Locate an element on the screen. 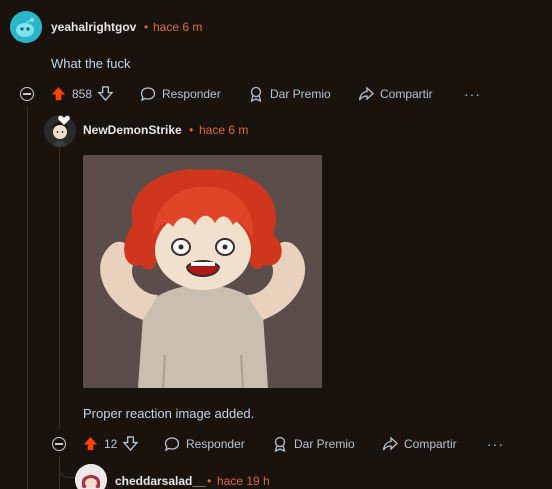  vote-bar: 858 is located at coordinates (82, 93).